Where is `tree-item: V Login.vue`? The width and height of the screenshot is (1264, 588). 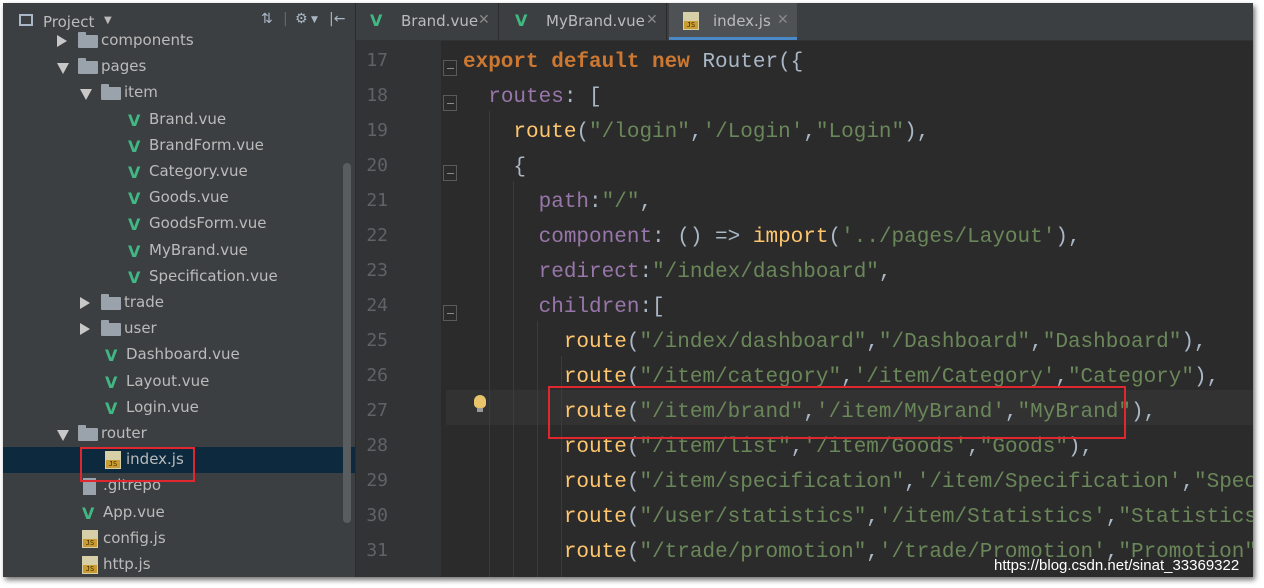 tree-item: V Login.vue is located at coordinates (179, 408).